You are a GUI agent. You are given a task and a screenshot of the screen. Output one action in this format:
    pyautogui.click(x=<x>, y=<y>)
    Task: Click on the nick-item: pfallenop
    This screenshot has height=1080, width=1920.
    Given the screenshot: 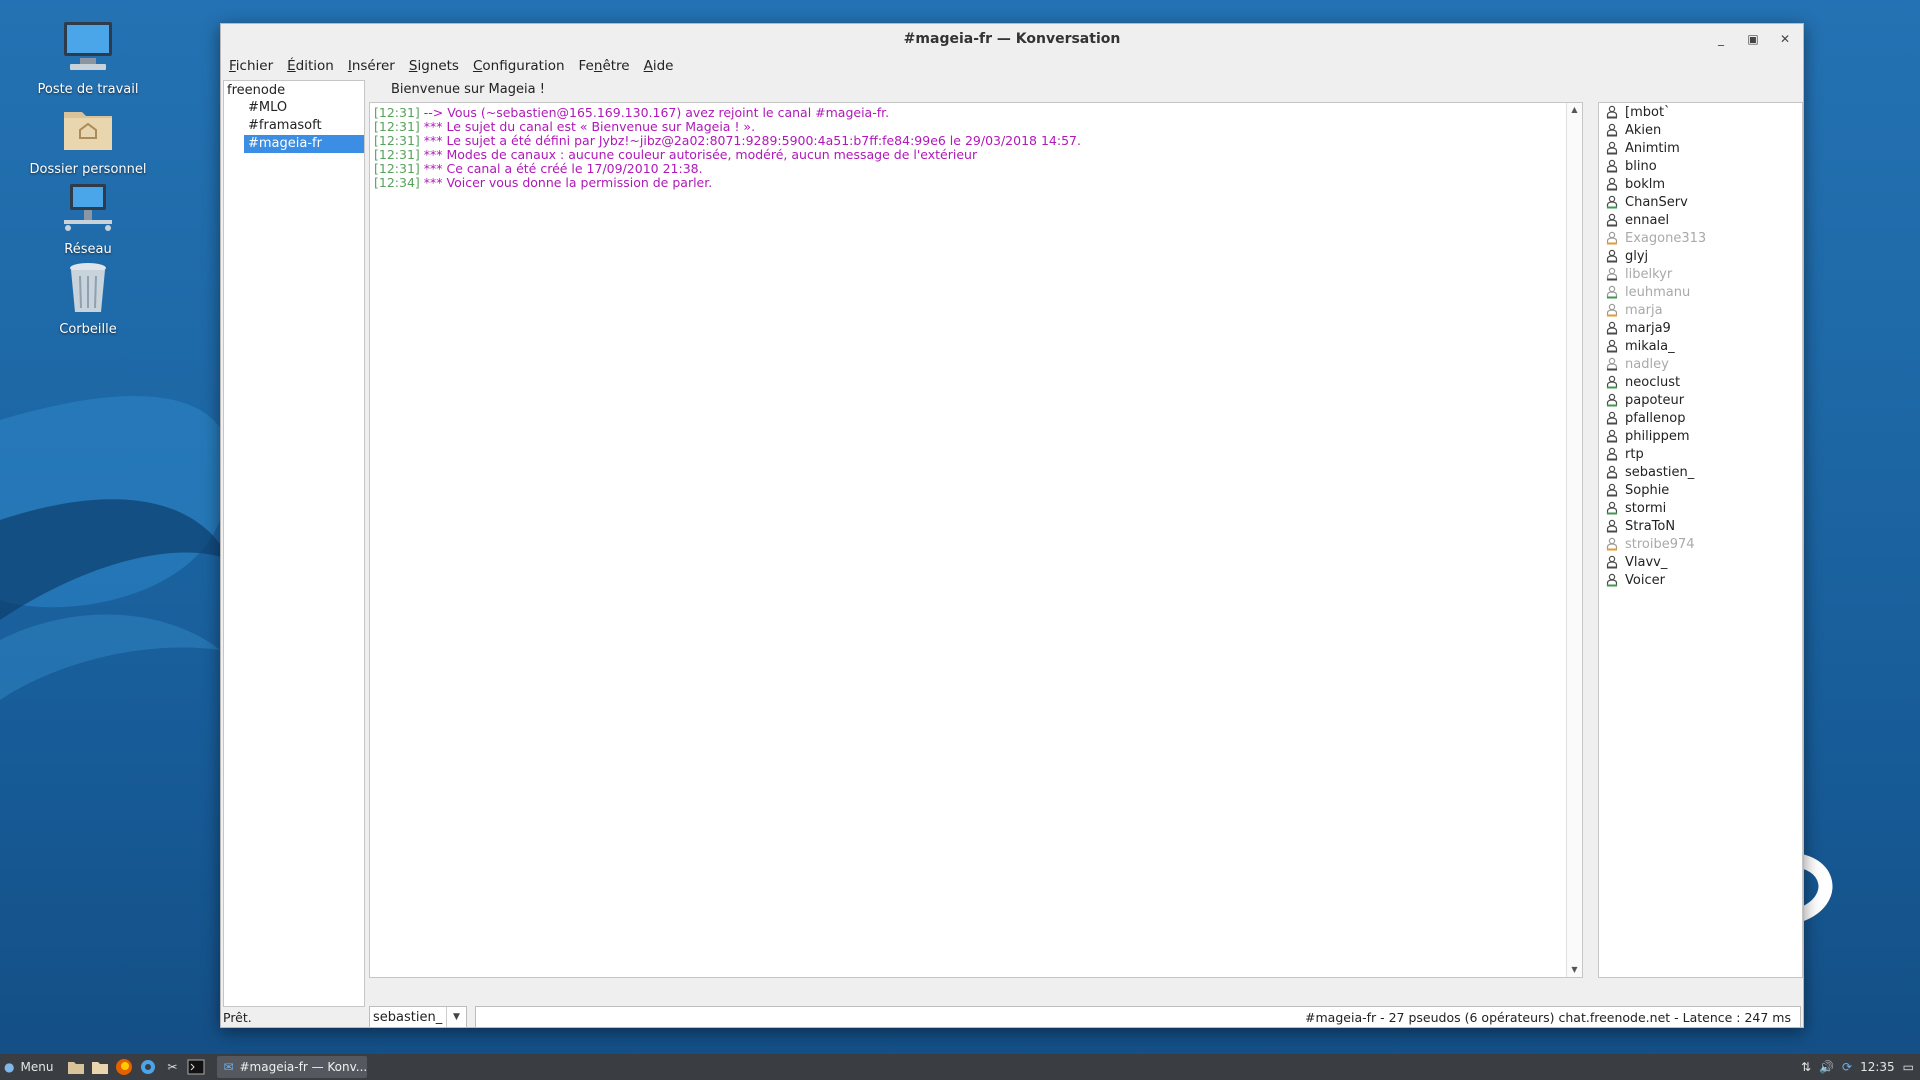 What is the action you would take?
    pyautogui.click(x=1700, y=418)
    